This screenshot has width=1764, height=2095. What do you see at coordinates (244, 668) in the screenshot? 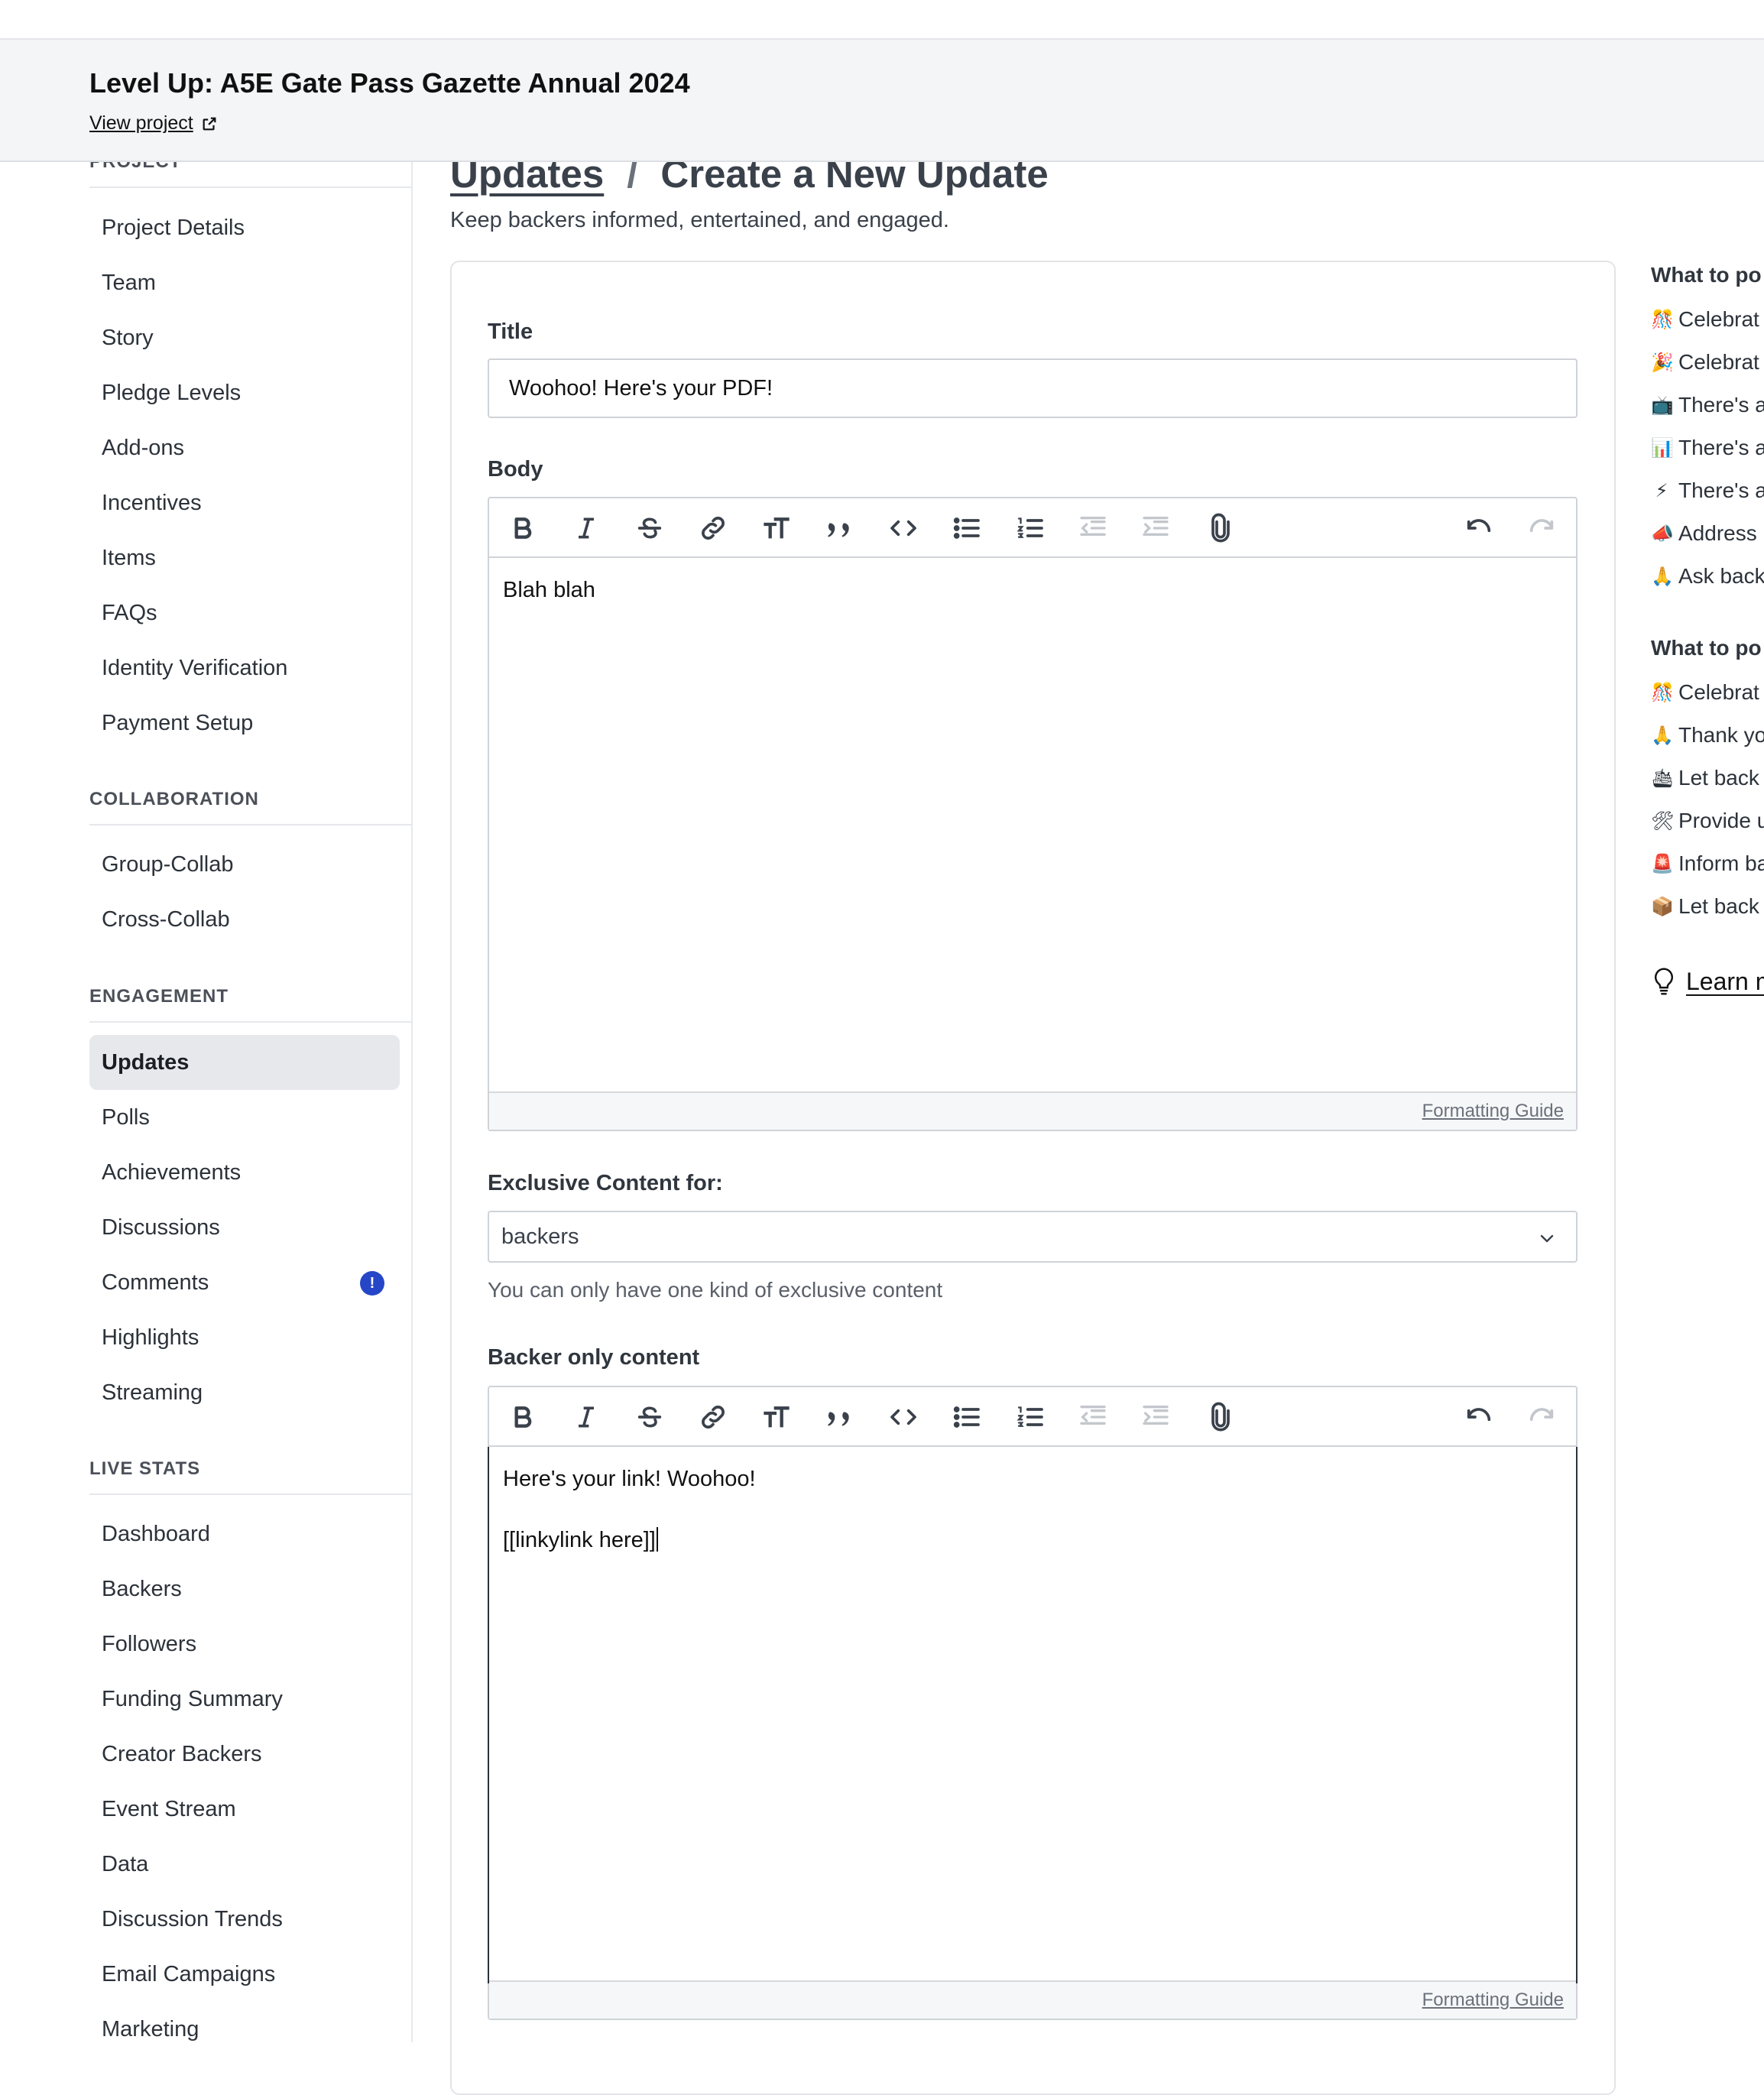
I see `sidebar-item-identity-verification: Identity Verification` at bounding box center [244, 668].